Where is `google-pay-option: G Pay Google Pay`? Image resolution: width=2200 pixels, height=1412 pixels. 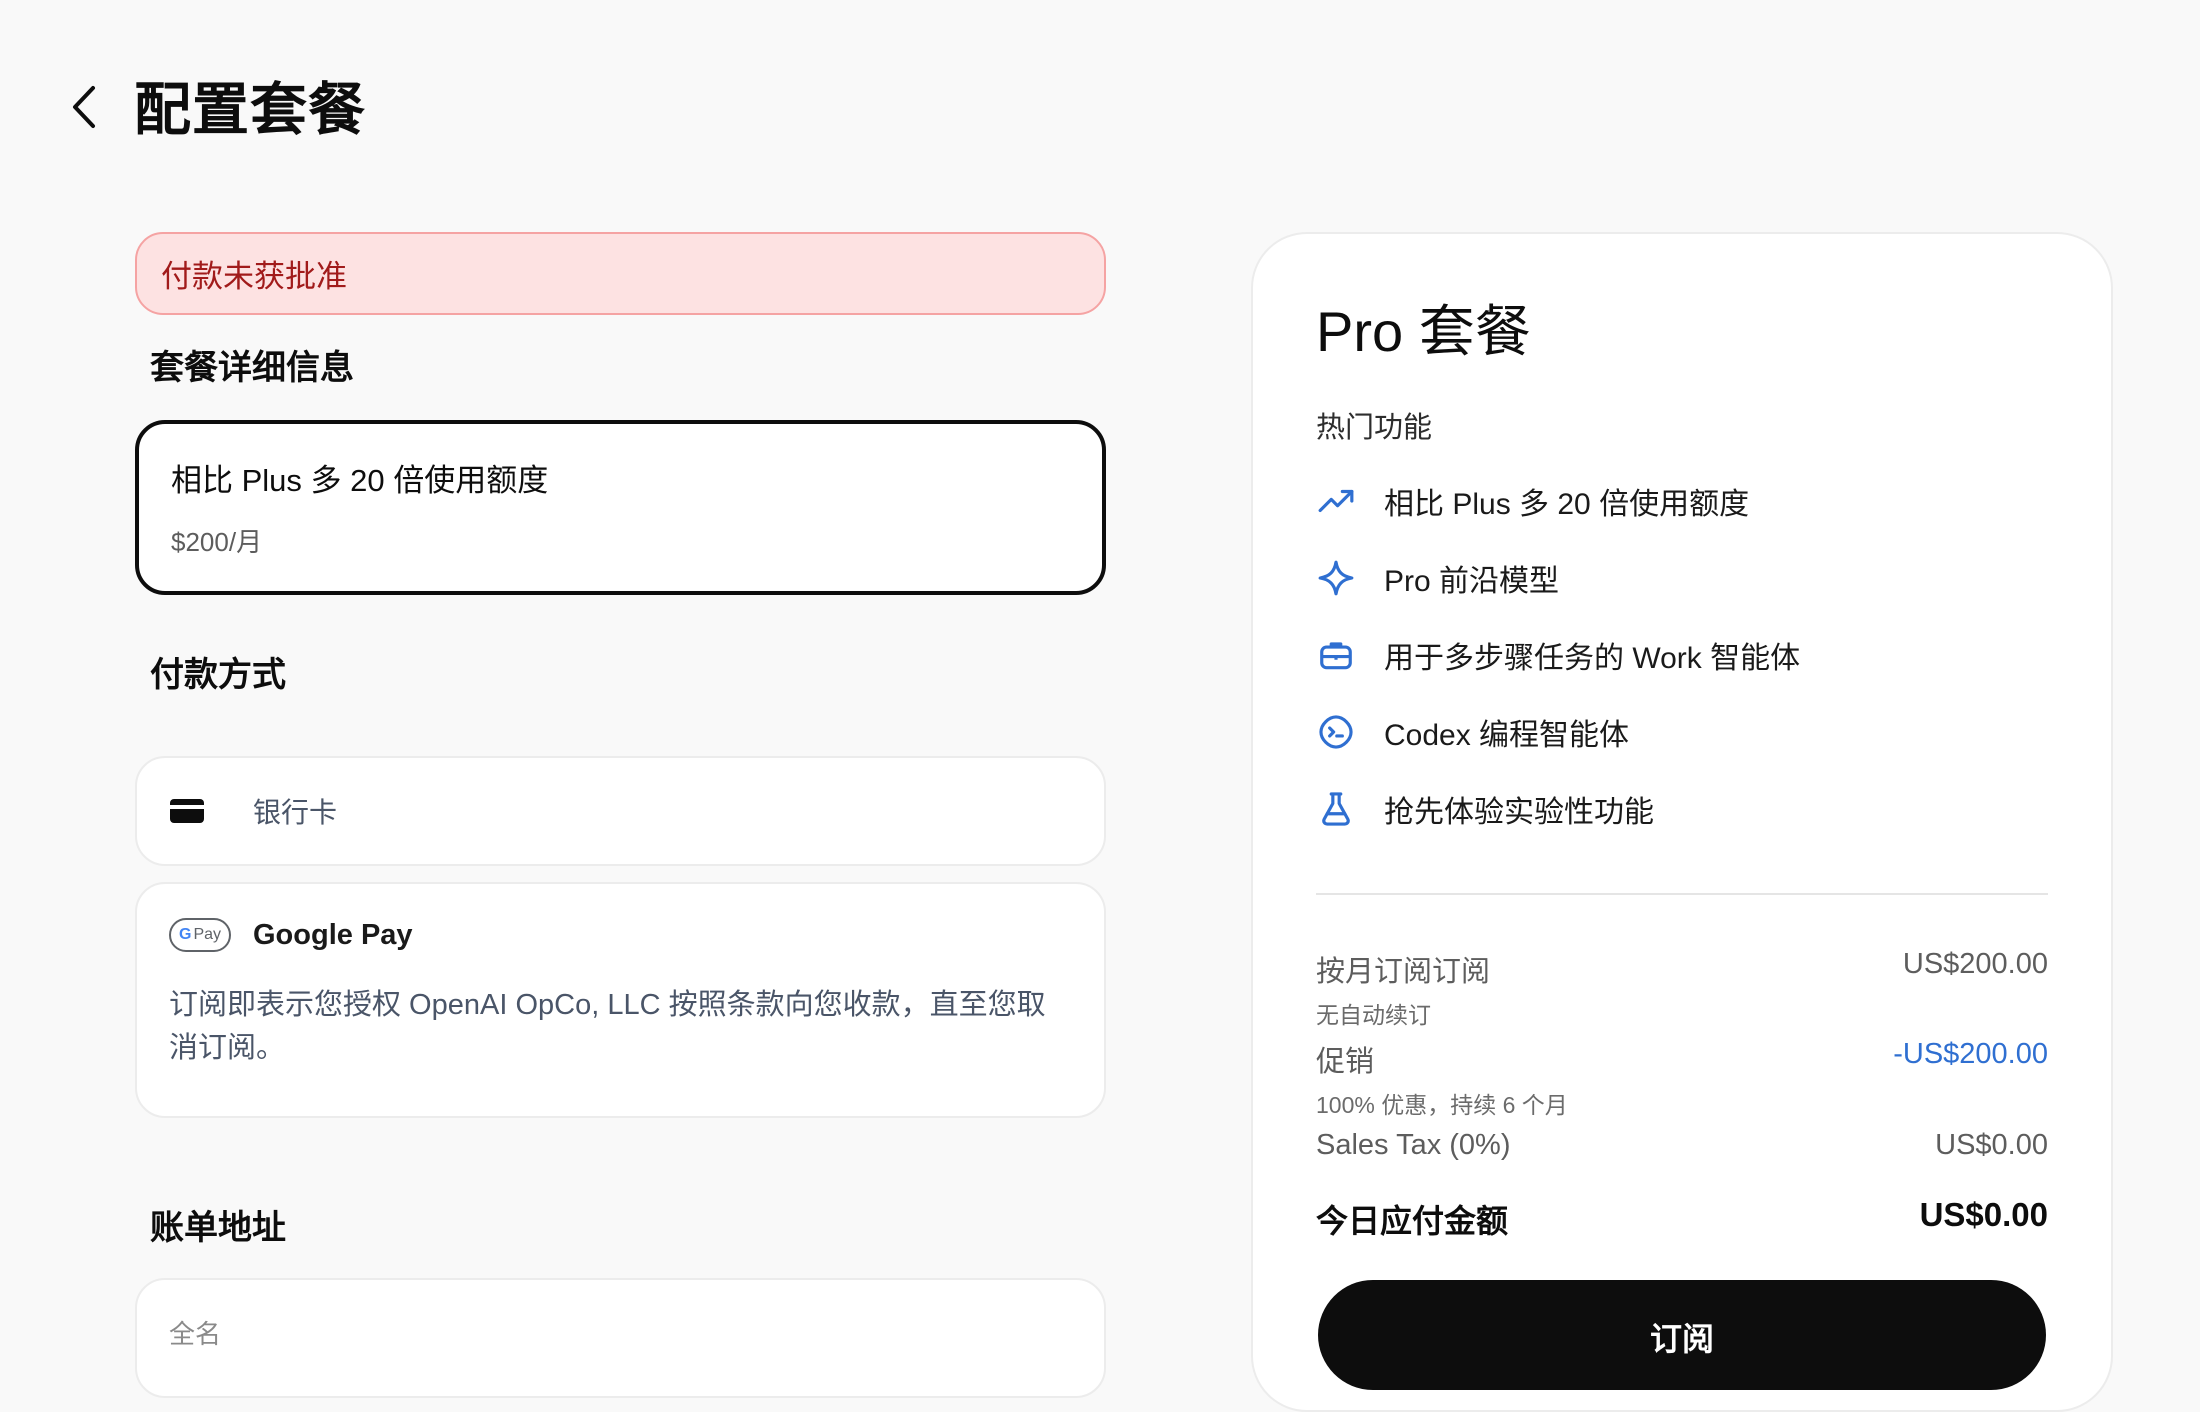 google-pay-option: G Pay Google Pay is located at coordinates (620, 935).